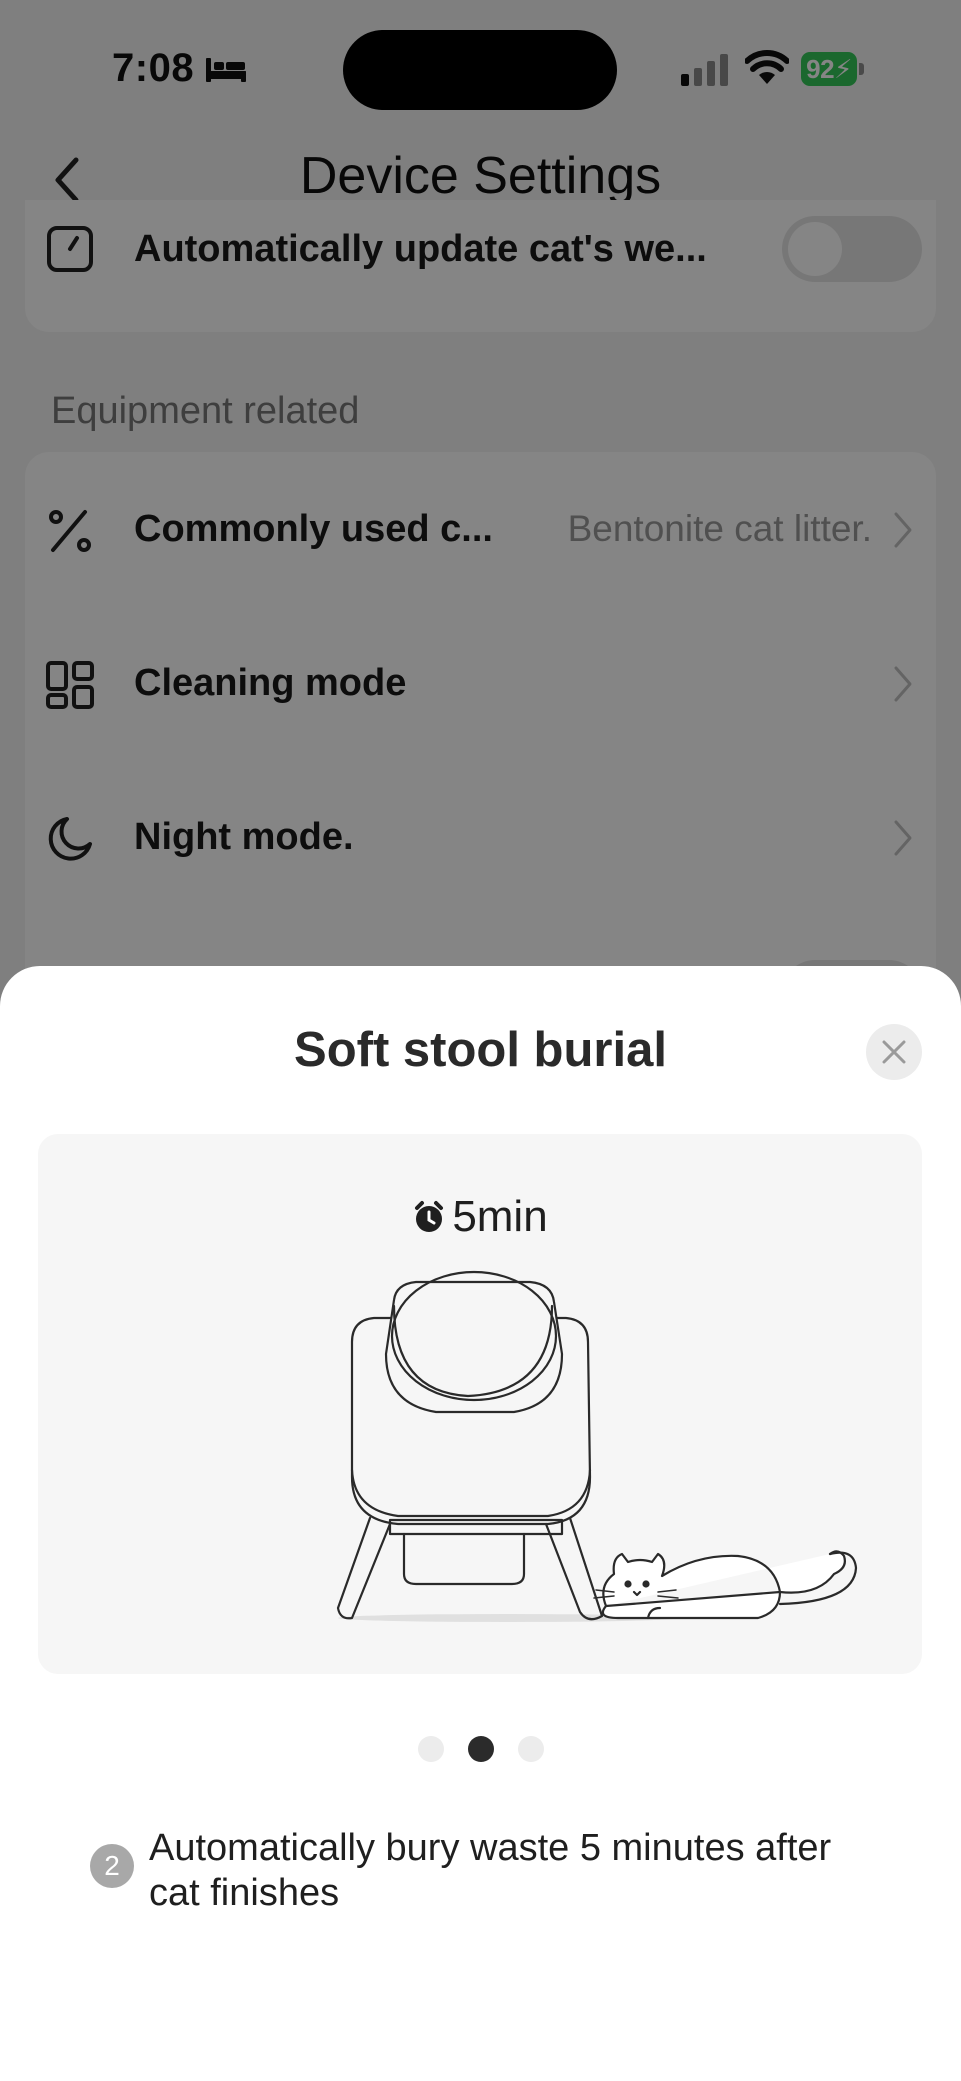 Image resolution: width=961 pixels, height=2081 pixels. What do you see at coordinates (112, 1866) in the screenshot?
I see `step-number-badge: 2` at bounding box center [112, 1866].